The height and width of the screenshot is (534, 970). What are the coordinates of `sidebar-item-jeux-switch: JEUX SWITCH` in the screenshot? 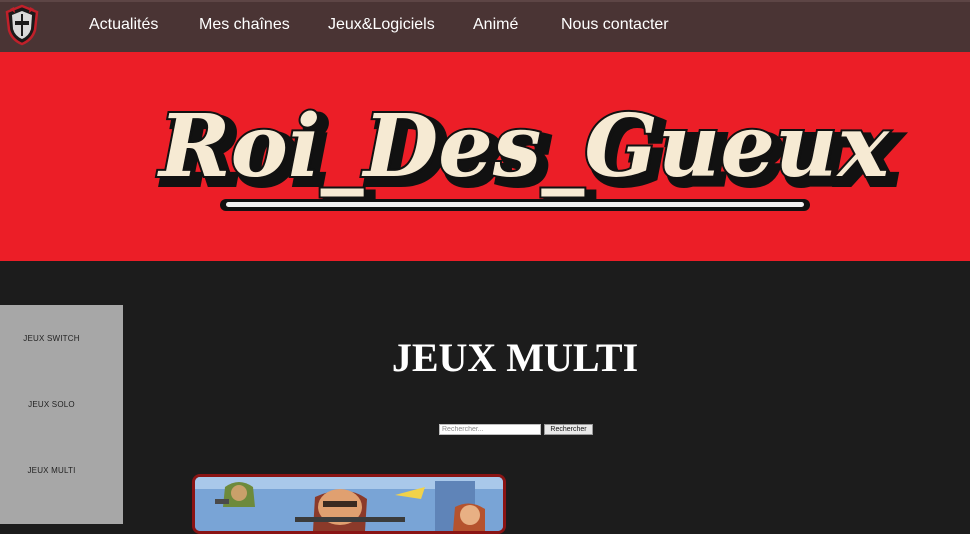 It's located at (51, 338).